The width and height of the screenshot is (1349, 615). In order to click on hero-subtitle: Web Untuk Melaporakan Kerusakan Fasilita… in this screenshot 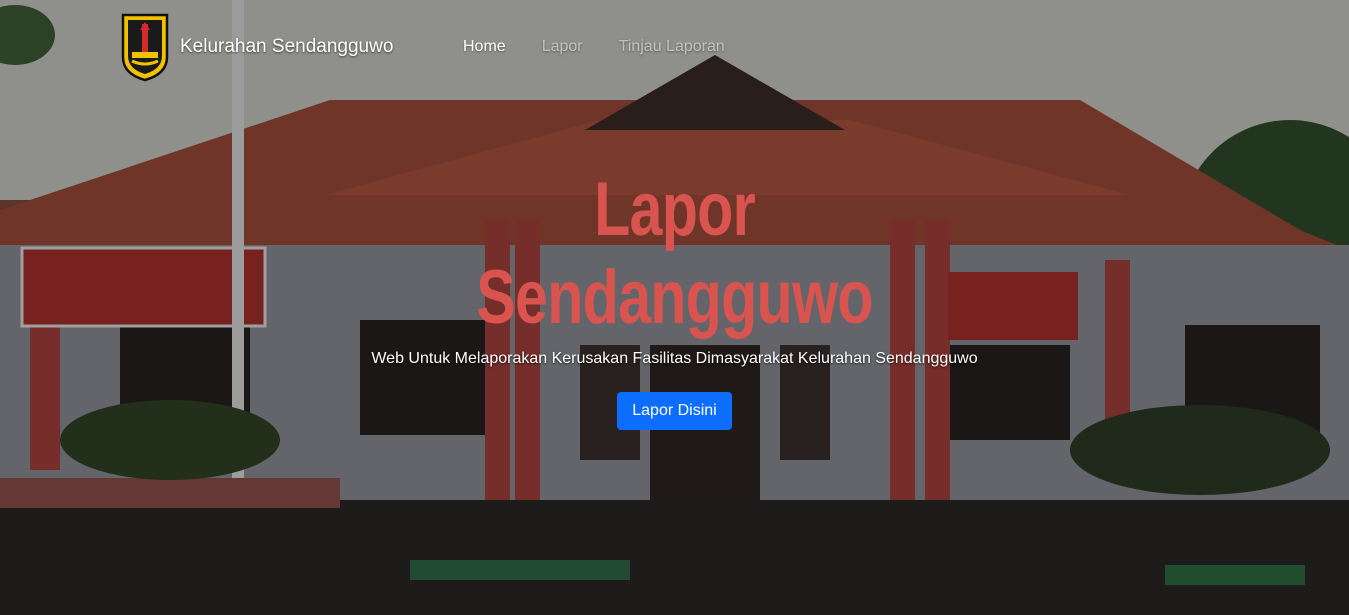, I will do `click(674, 358)`.